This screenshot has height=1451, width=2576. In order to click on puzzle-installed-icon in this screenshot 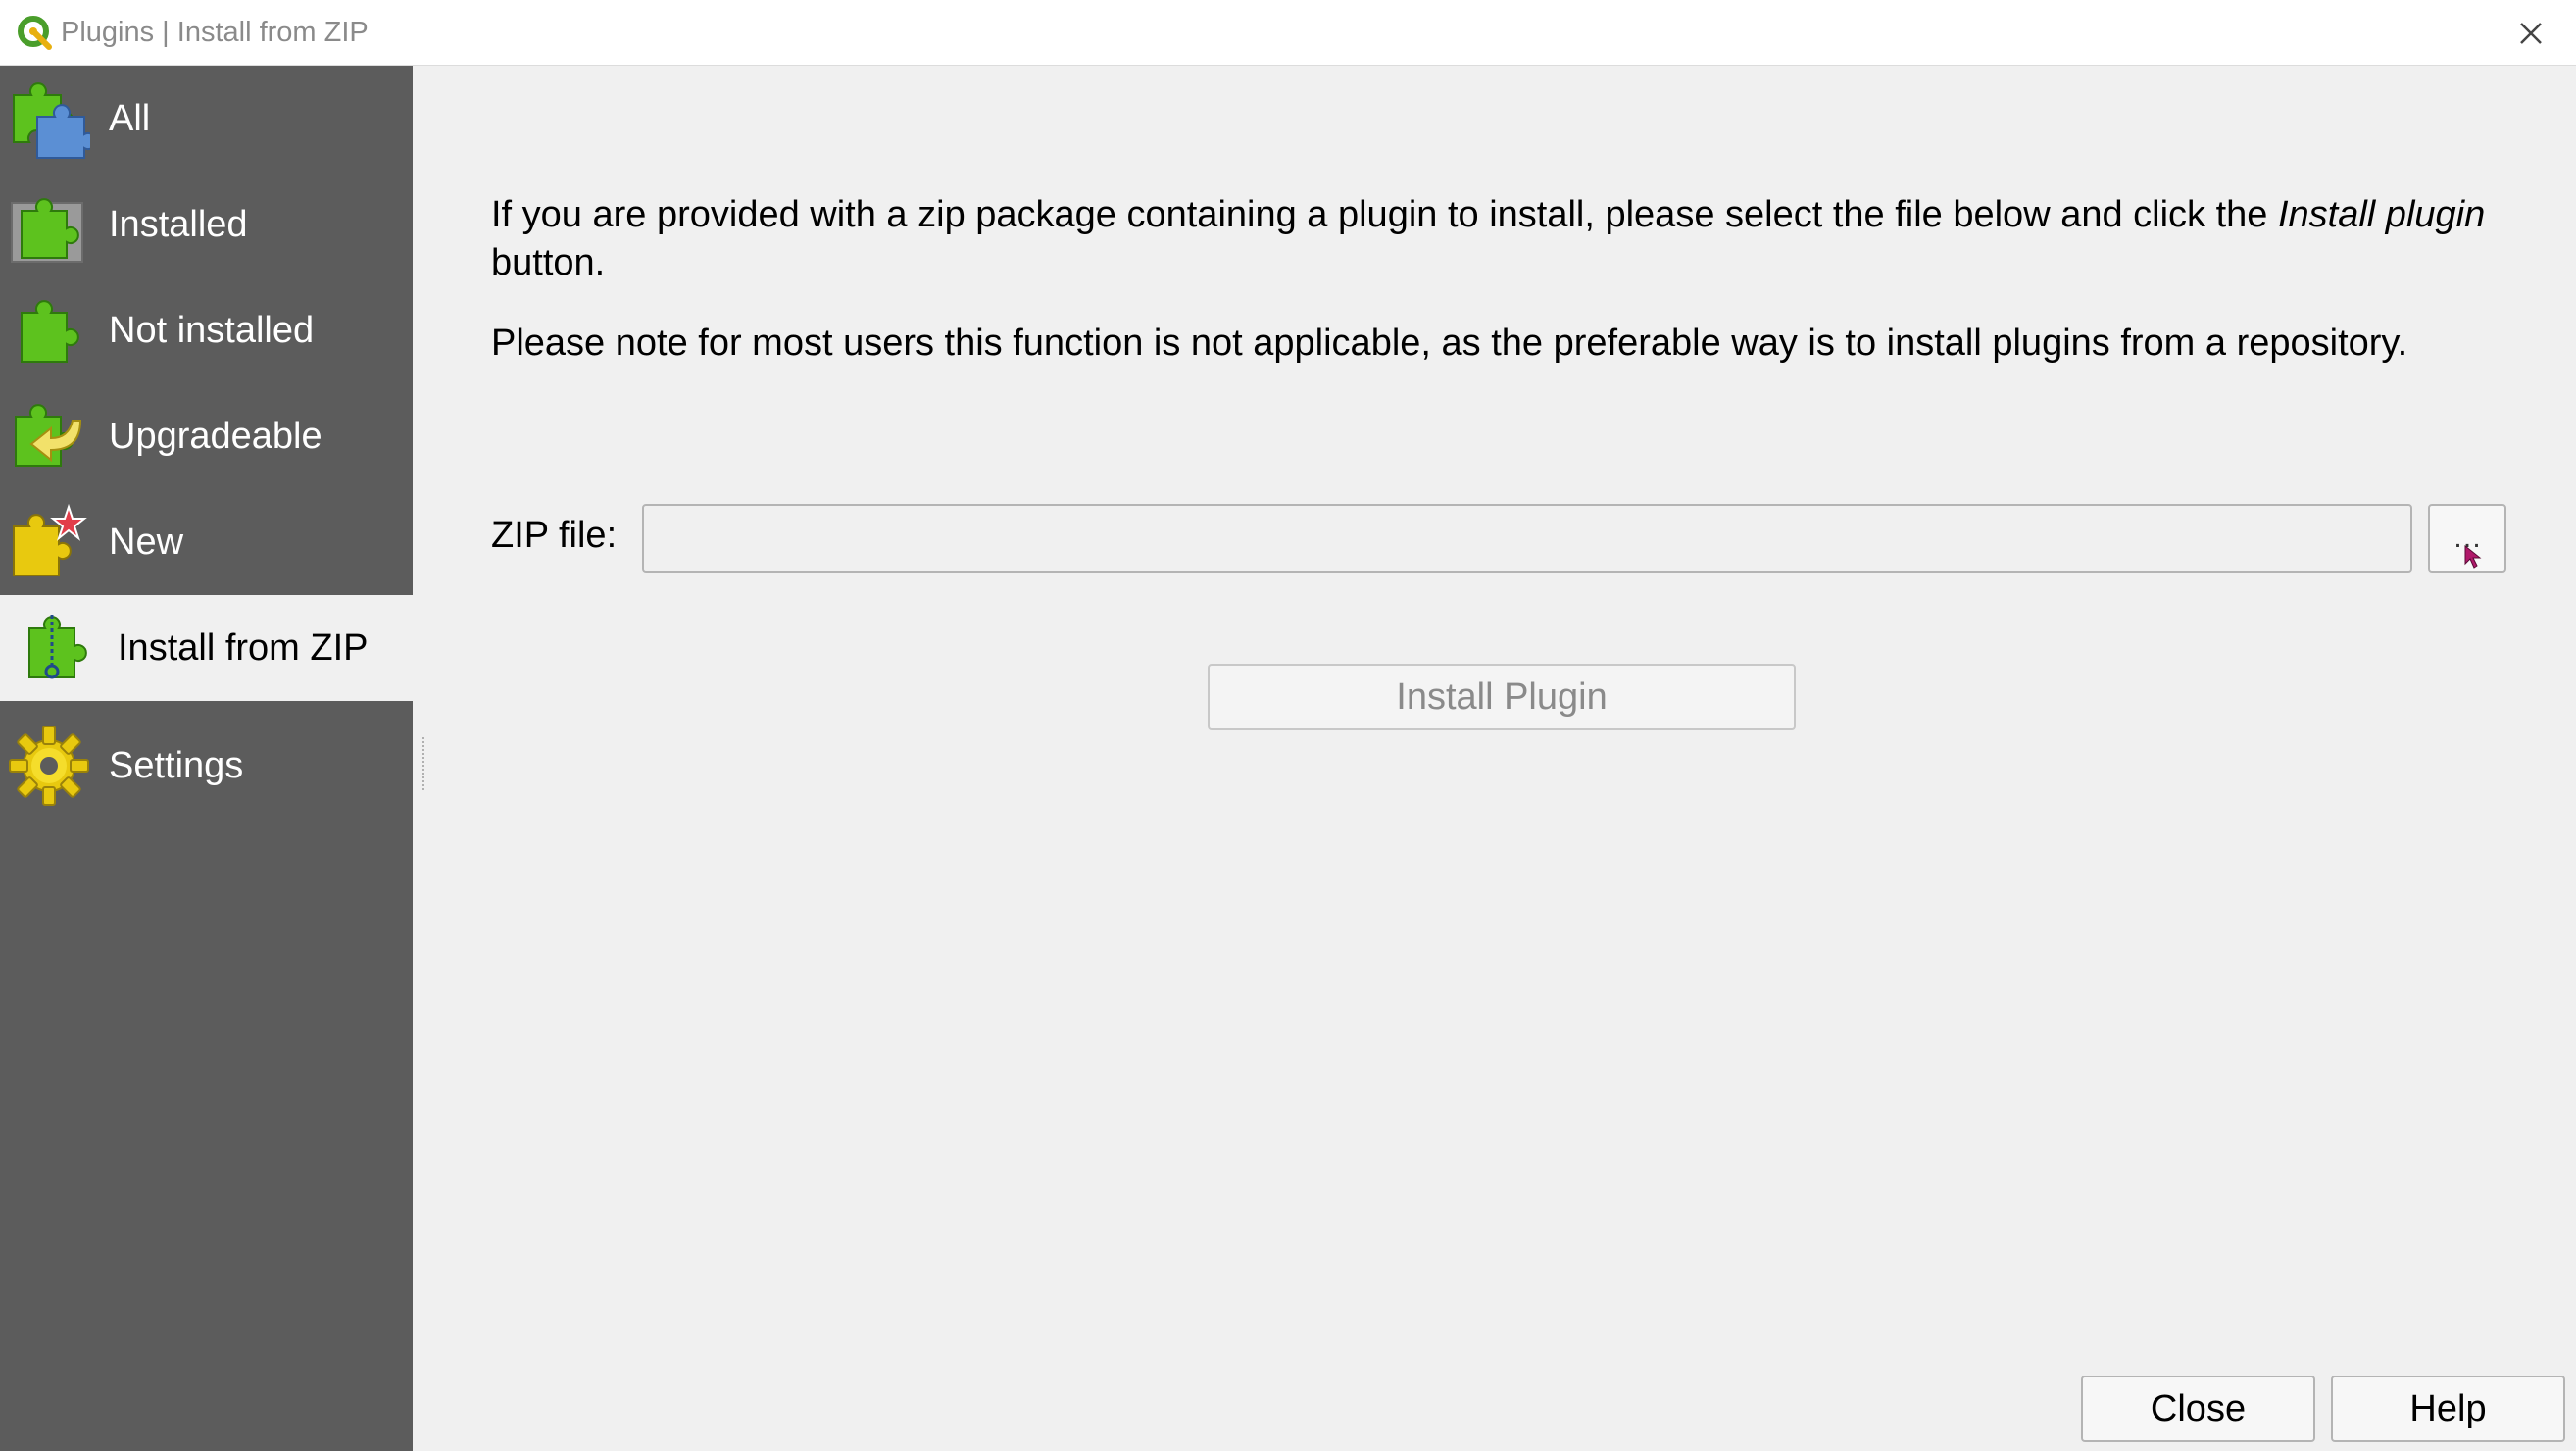, I will do `click(47, 230)`.